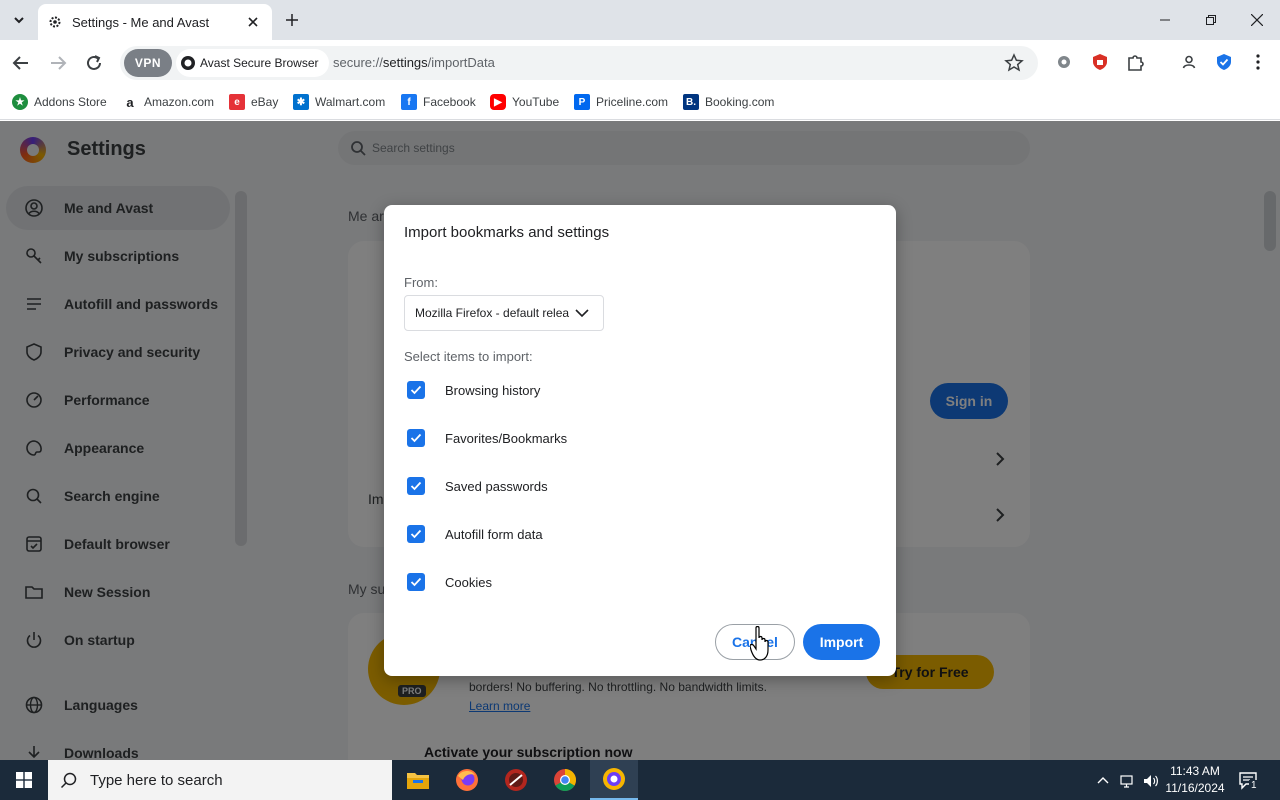 Image resolution: width=1280 pixels, height=800 pixels. Describe the element at coordinates (496, 486) in the screenshot. I see `checkbox-label: Saved passwords` at that location.